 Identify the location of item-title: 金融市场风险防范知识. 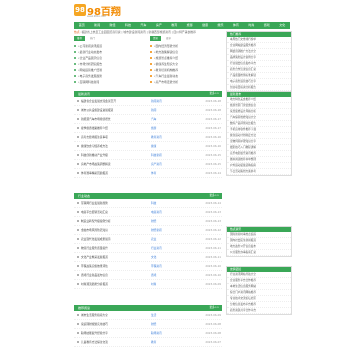
(112, 230).